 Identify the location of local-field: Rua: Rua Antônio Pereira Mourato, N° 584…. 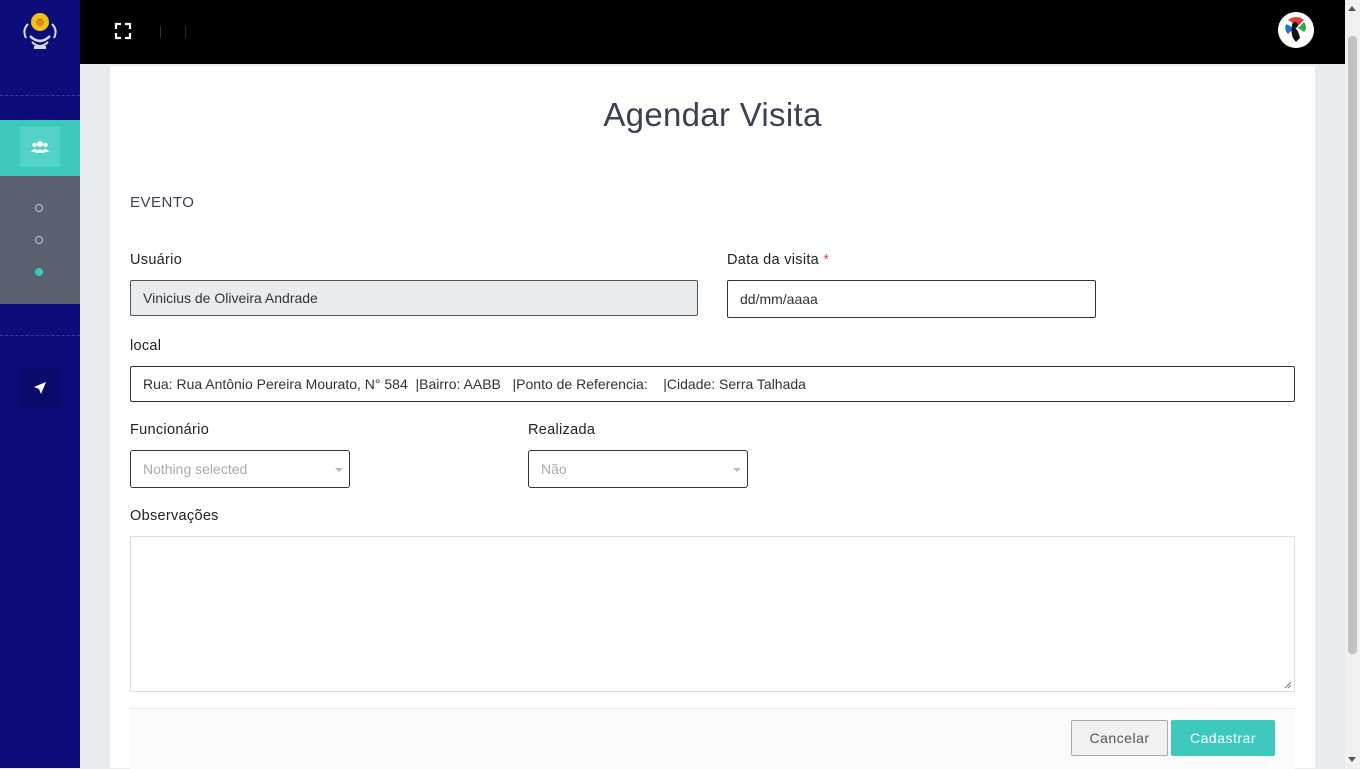
(712, 384).